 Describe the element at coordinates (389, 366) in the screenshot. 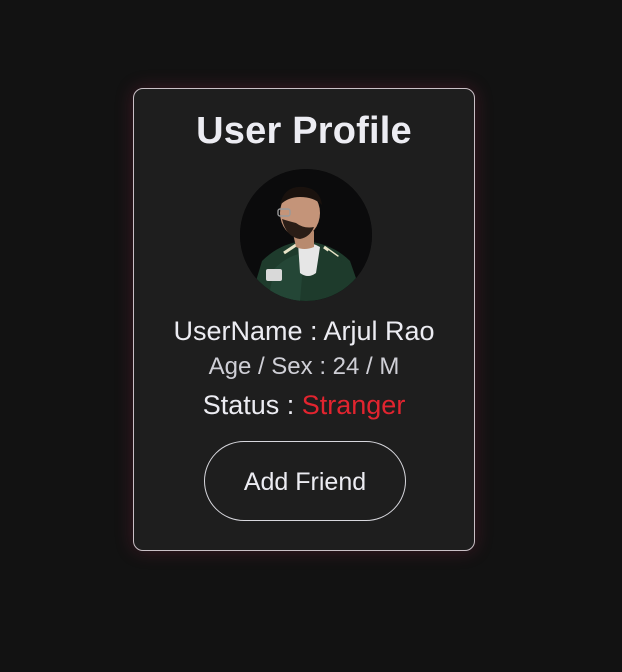

I see `sex-value: M` at that location.